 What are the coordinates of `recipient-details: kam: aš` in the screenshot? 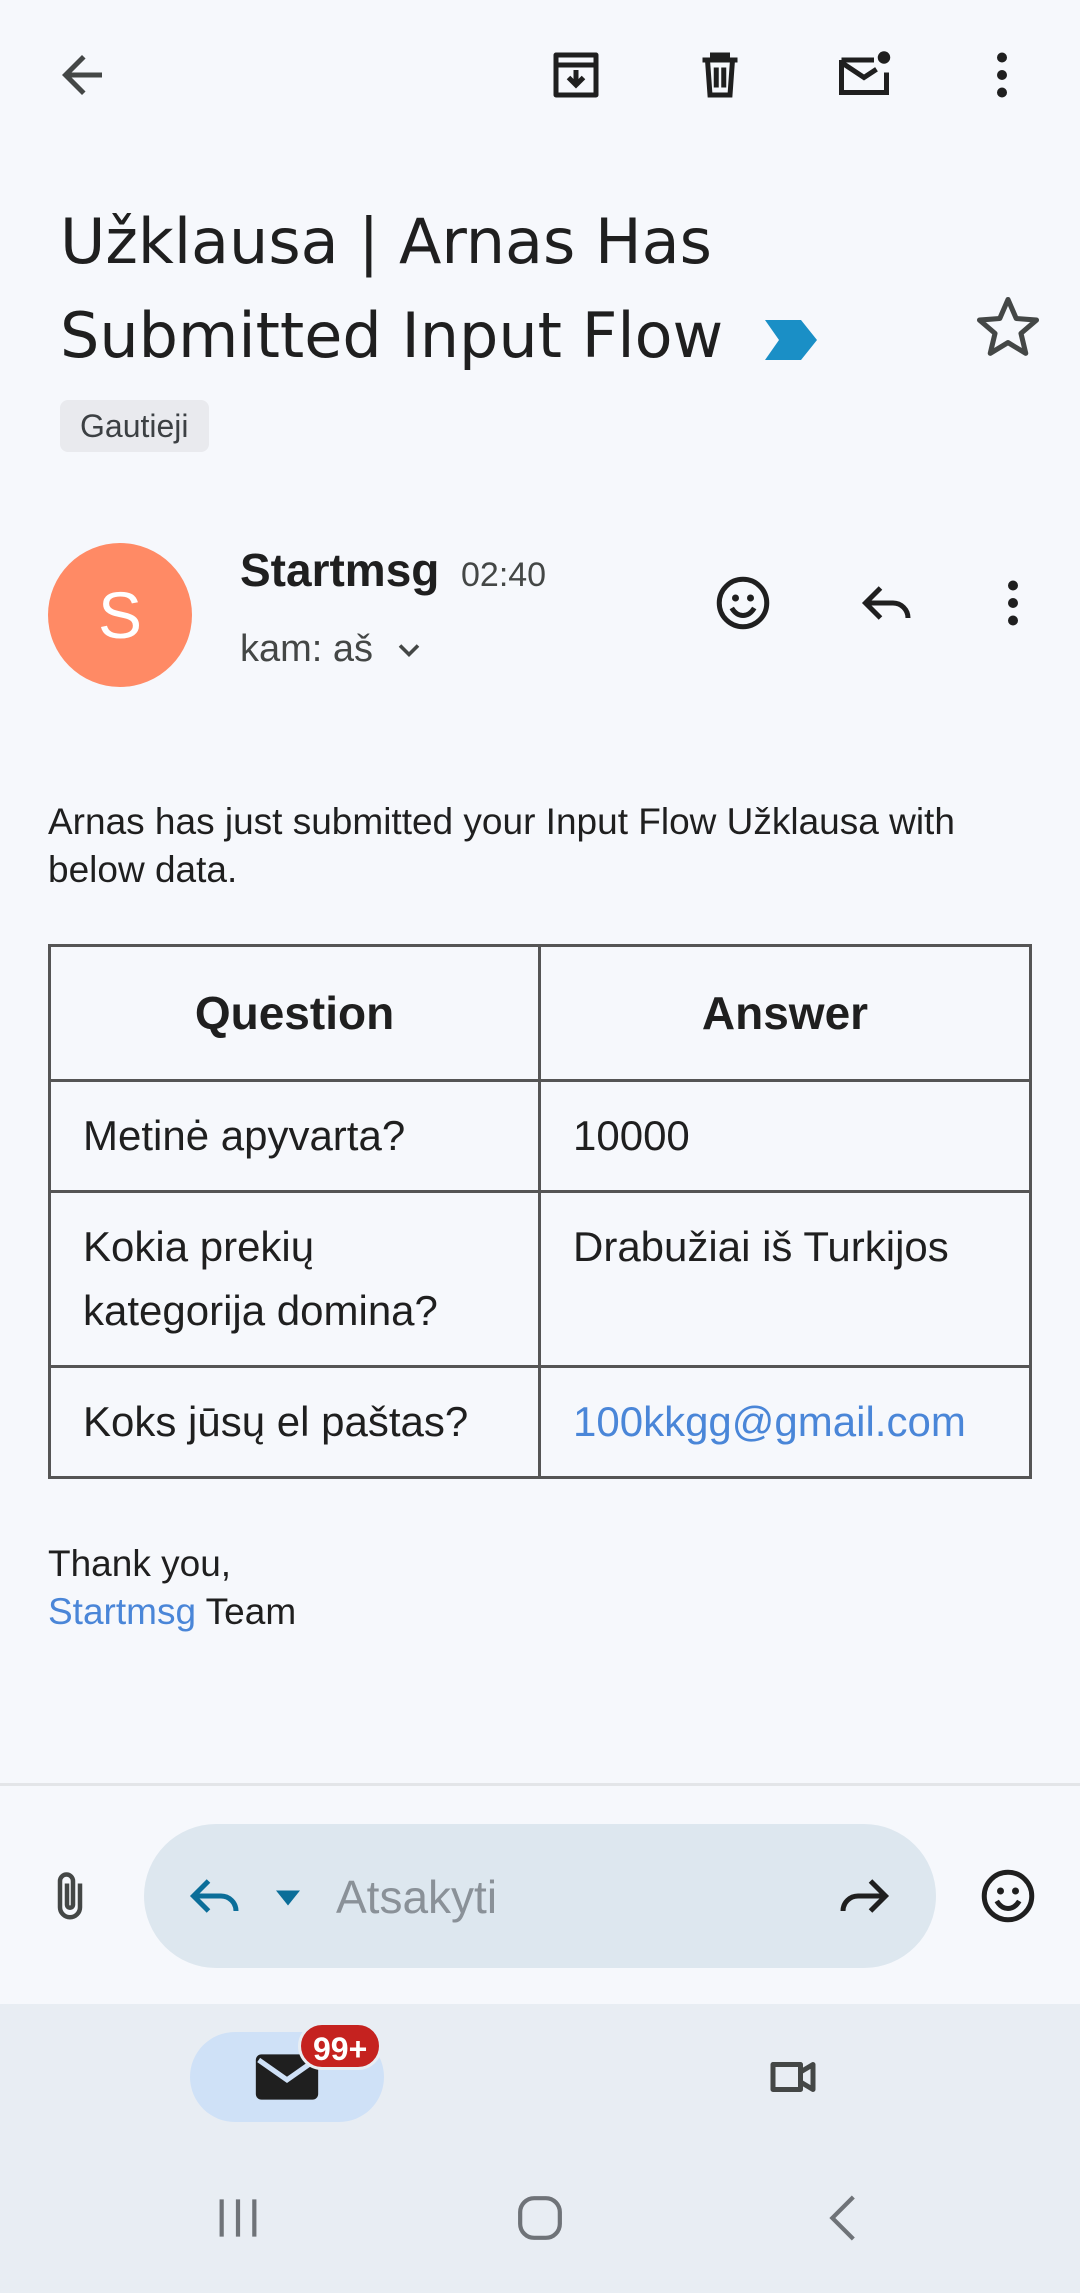 It's located at (333, 649).